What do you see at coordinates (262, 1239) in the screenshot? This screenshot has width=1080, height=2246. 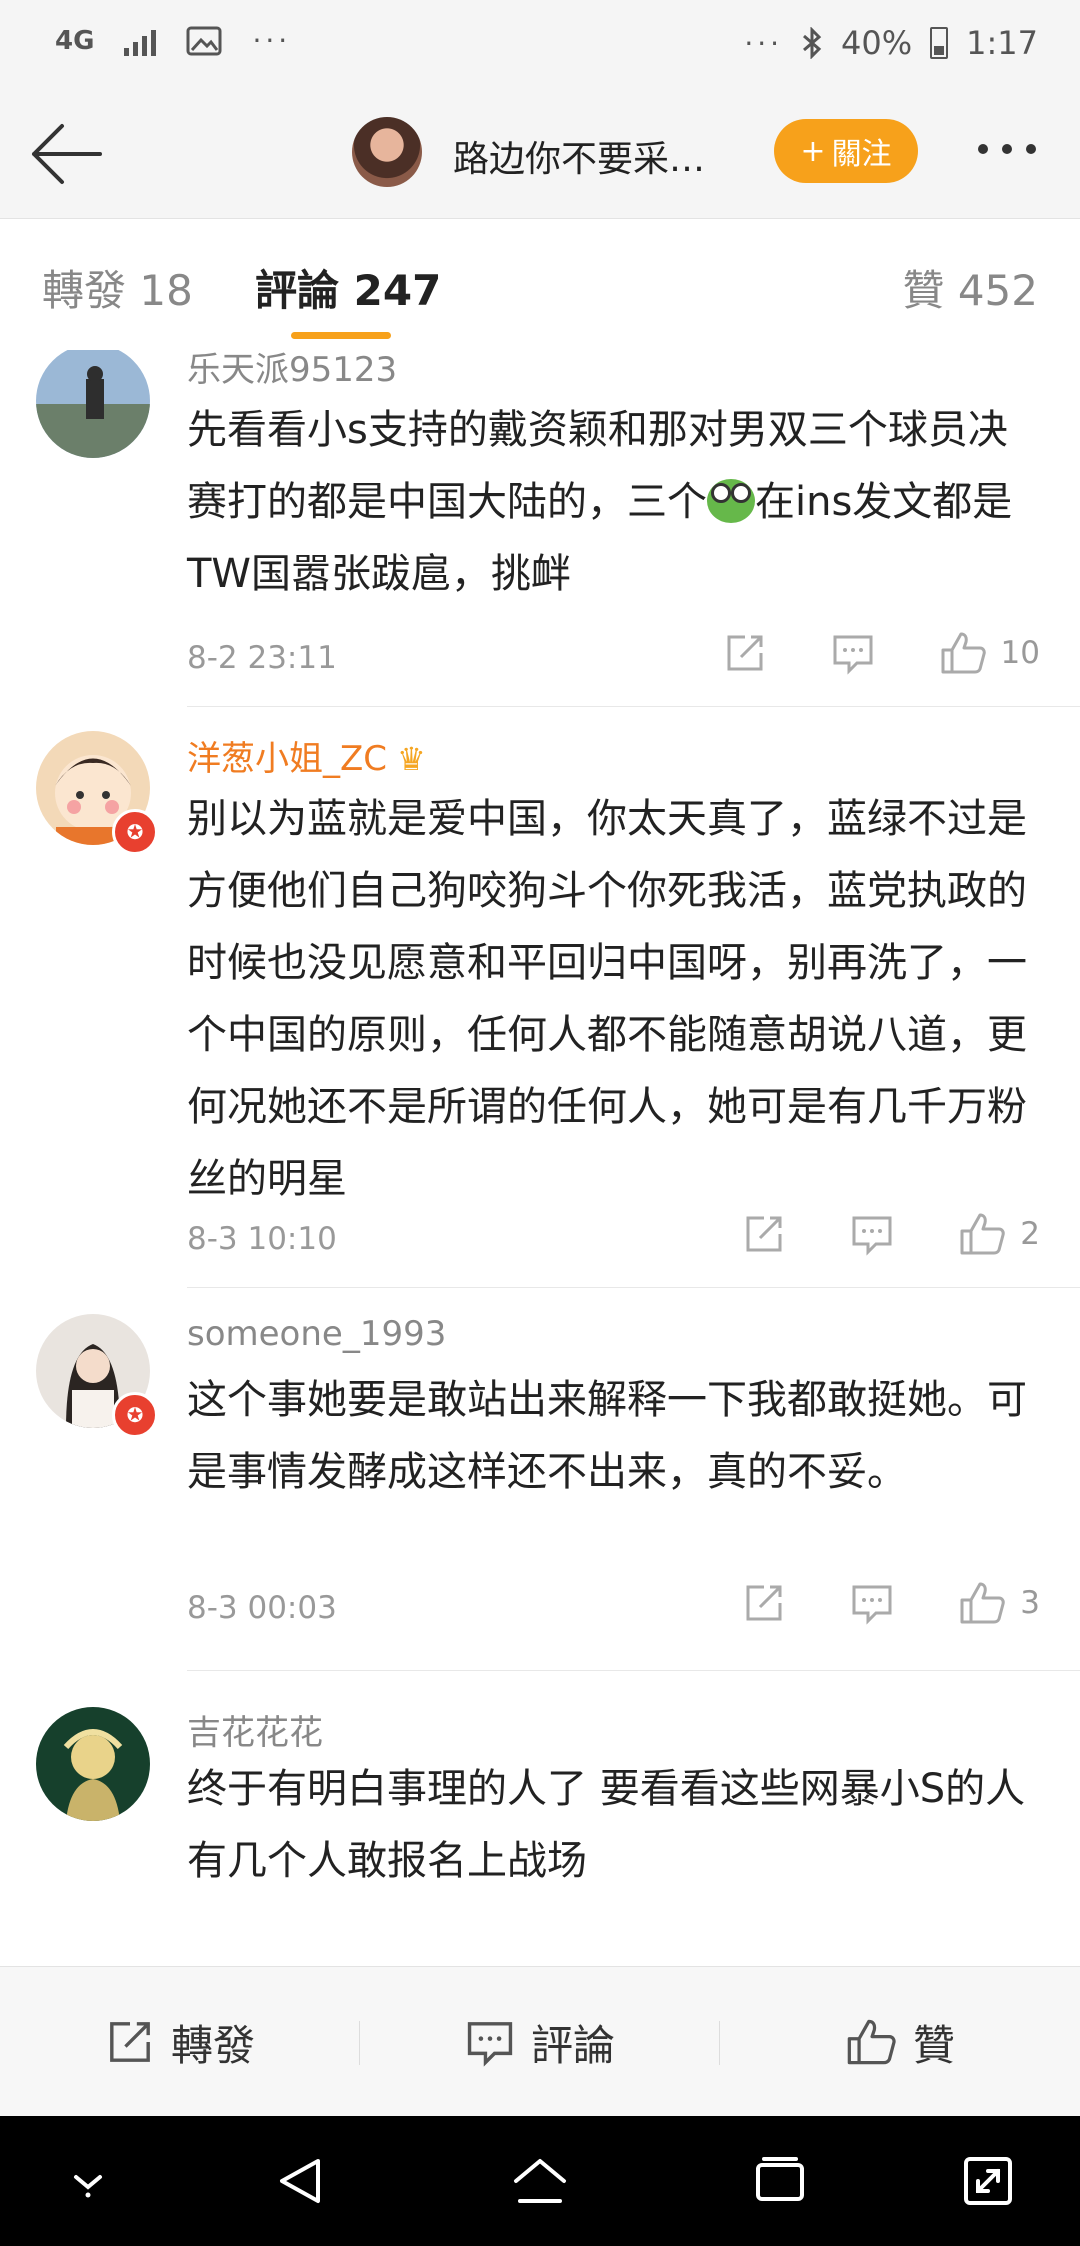 I see `comment-time: 8-3 10:10` at bounding box center [262, 1239].